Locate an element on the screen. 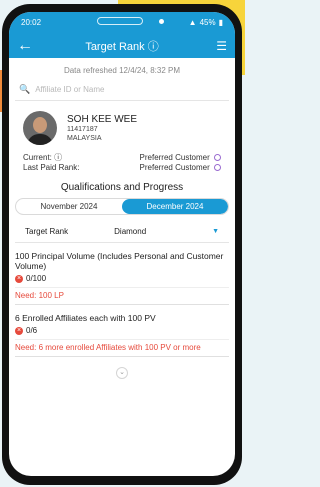  search-placeholder: Affiliate ID or Name is located at coordinates (70, 89).